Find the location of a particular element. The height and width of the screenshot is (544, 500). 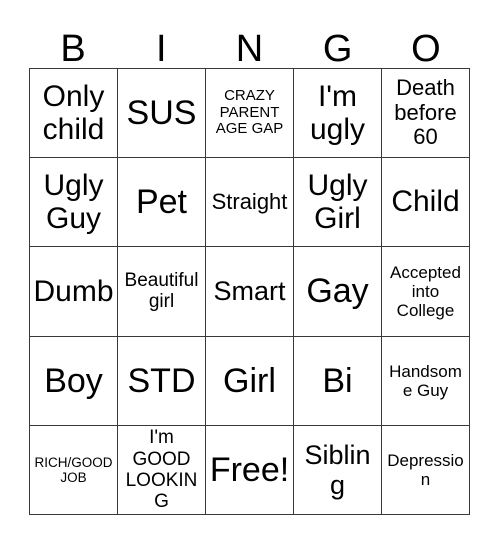

bingo-cell-label: Only child is located at coordinates (73, 113).